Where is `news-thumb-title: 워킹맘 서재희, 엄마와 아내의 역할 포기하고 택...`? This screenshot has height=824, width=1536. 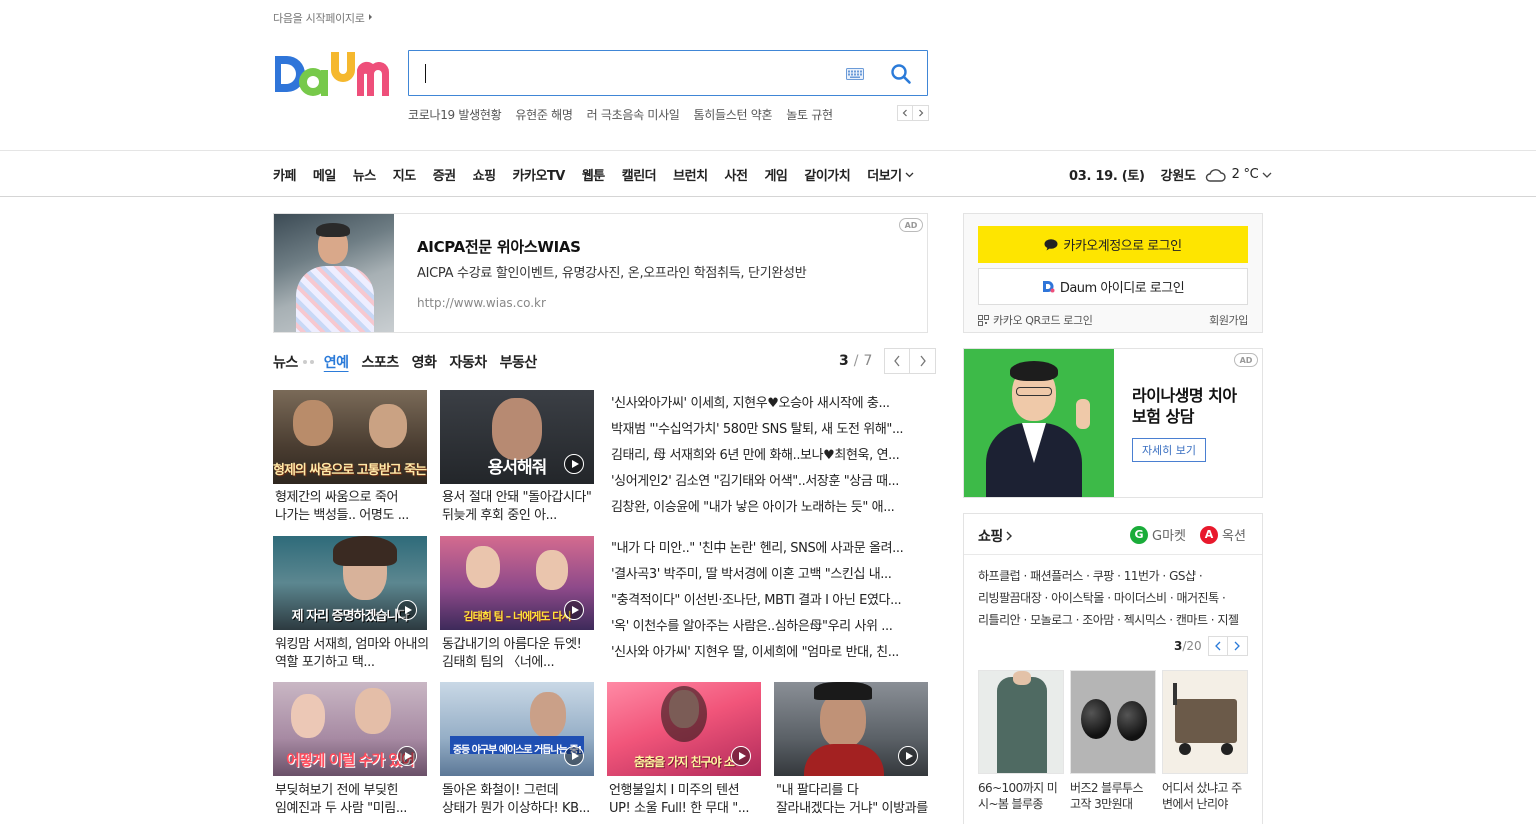
news-thumb-title: 워킹맘 서재희, 엄마와 아내의 역할 포기하고 택... is located at coordinates (352, 654).